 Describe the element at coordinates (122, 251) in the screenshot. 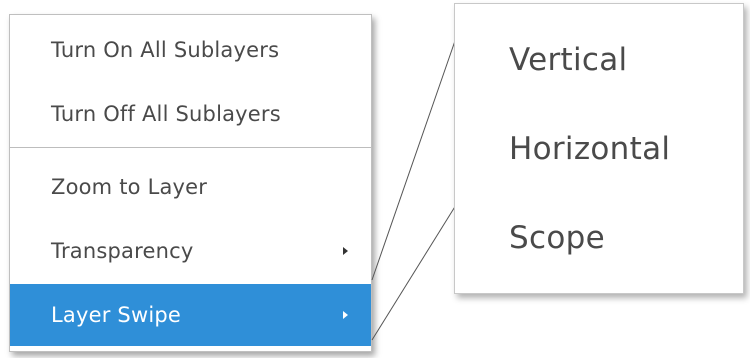

I see `menu-item-label: Transparency` at that location.